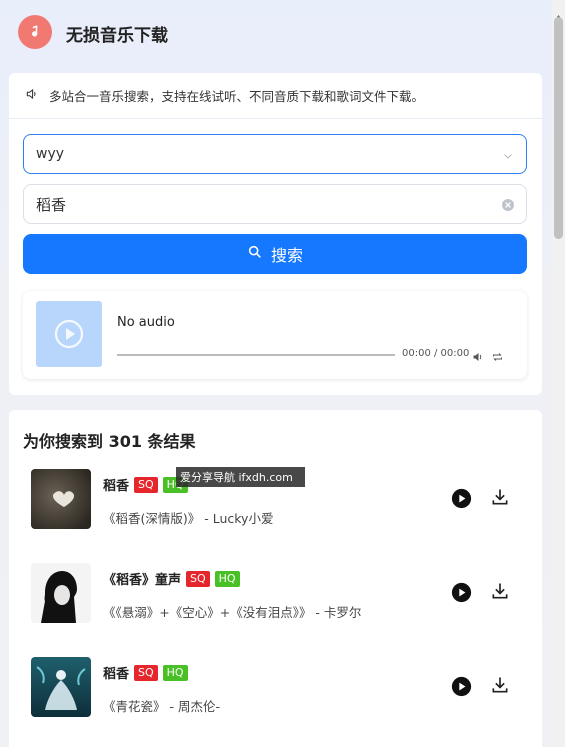 The height and width of the screenshot is (747, 565). What do you see at coordinates (497, 357) in the screenshot?
I see `loop-icon` at bounding box center [497, 357].